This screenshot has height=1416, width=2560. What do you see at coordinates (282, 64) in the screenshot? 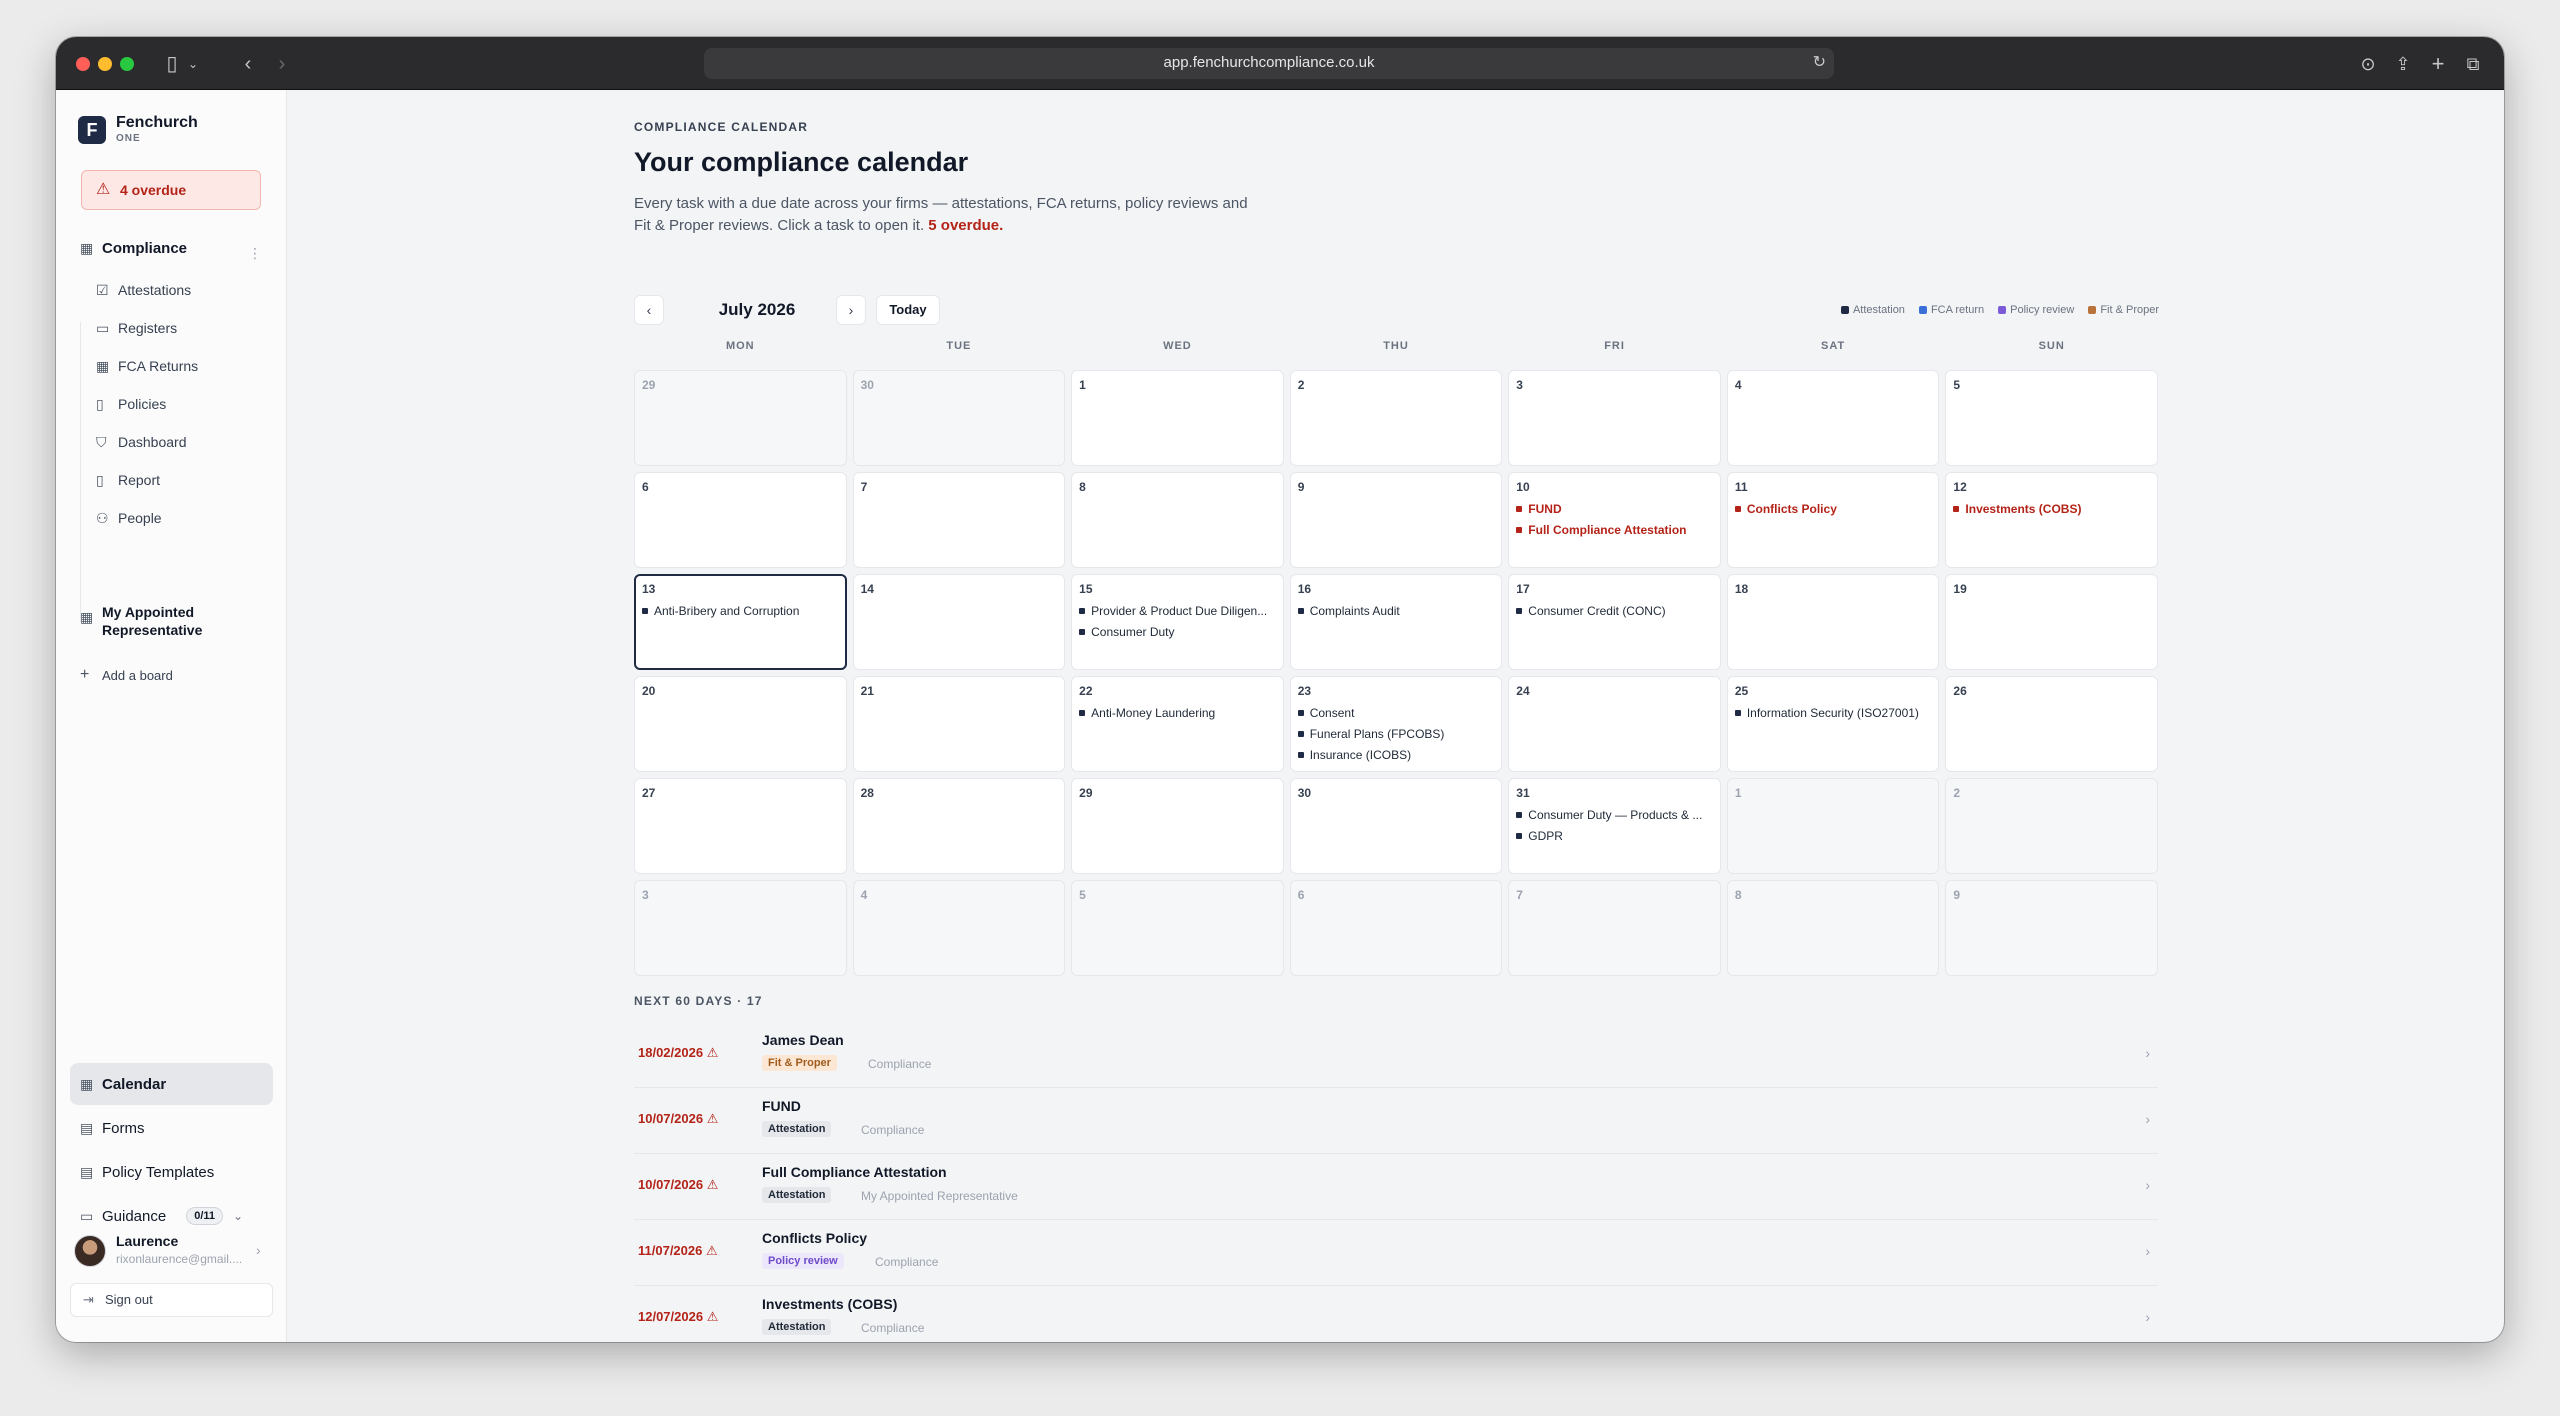
I see `forward-icon: ›` at bounding box center [282, 64].